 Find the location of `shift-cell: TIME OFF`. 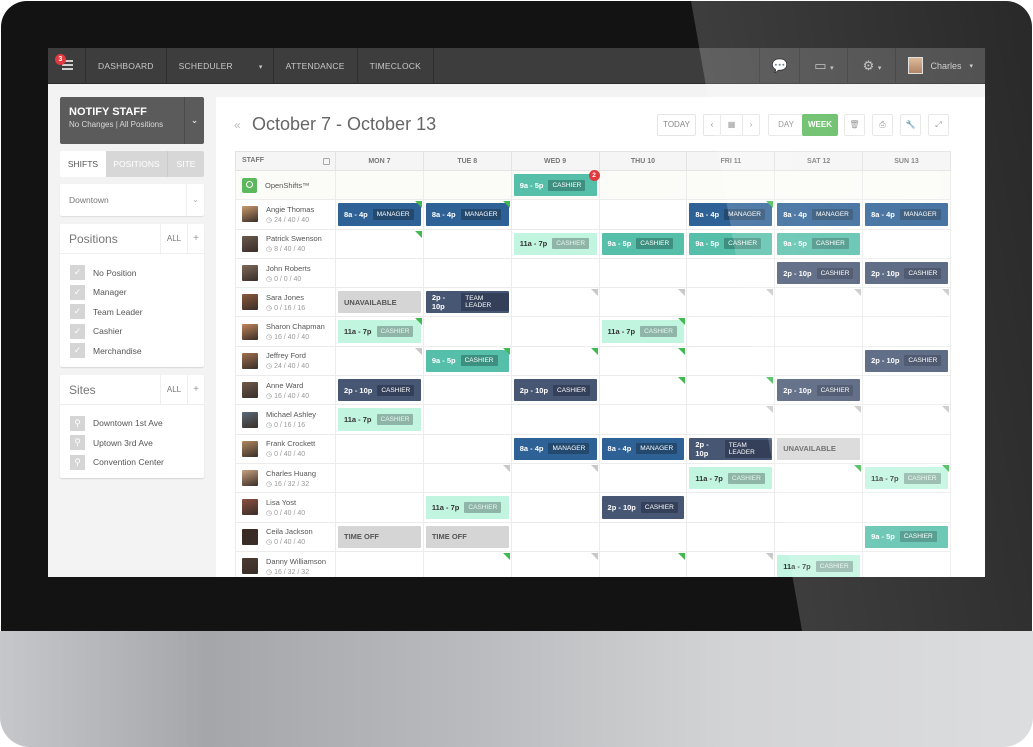

shift-cell: TIME OFF is located at coordinates (379, 536).